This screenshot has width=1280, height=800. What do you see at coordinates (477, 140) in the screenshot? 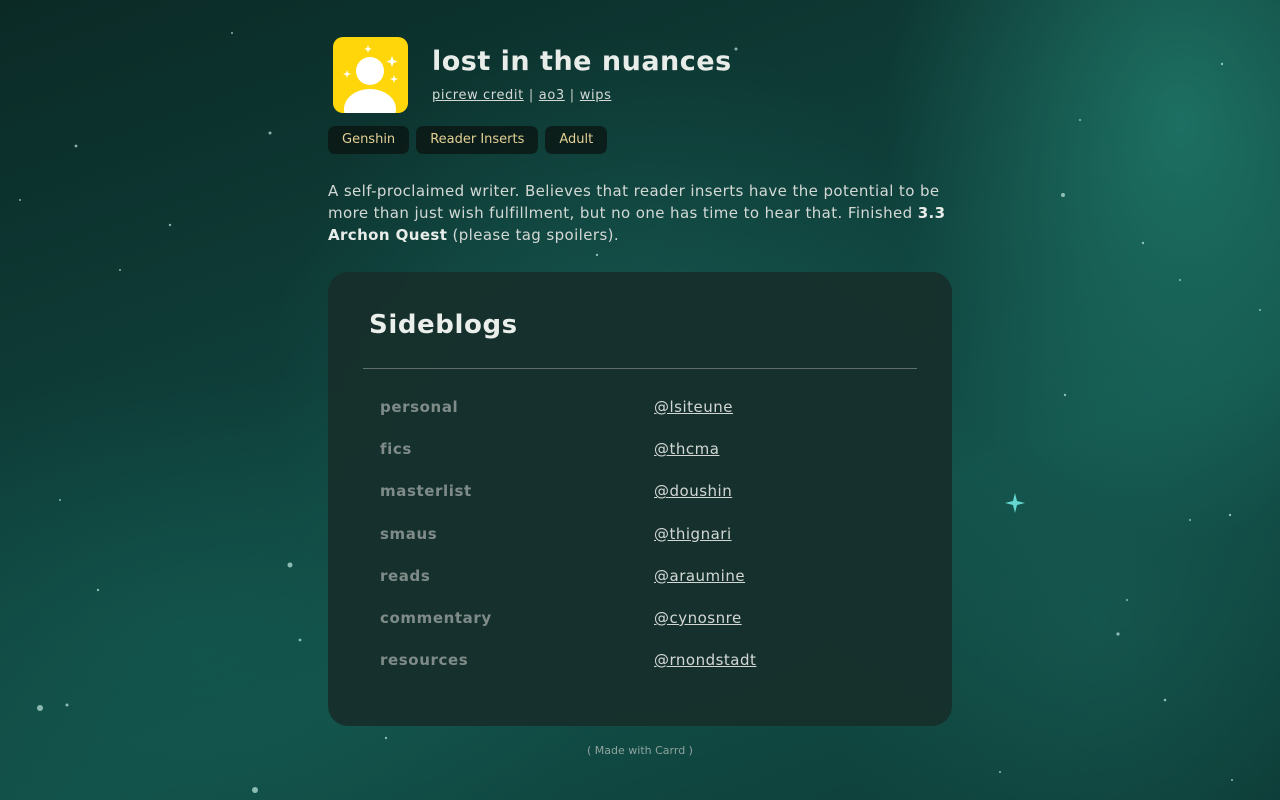
I see `tag-reader-inserts: Reader Inserts` at bounding box center [477, 140].